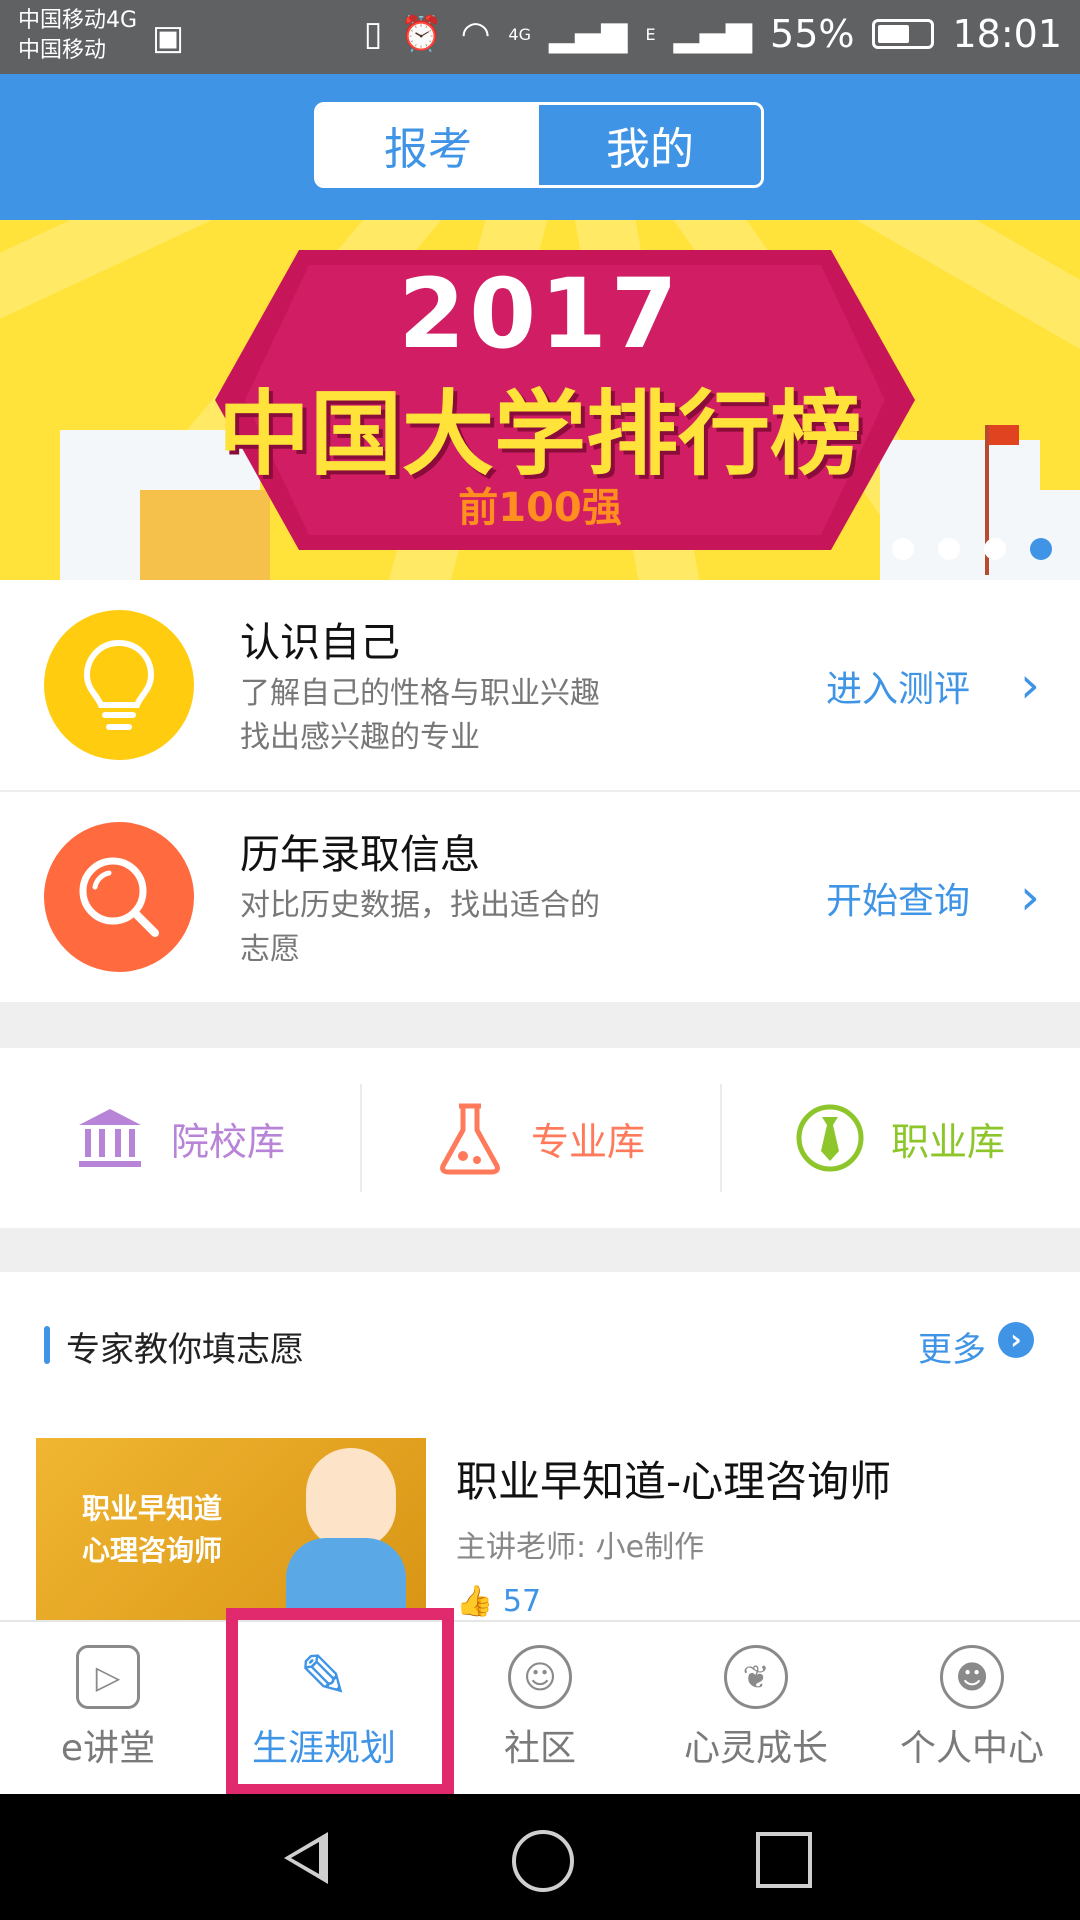  I want to click on banner-subtitle: 前100强, so click(540, 508).